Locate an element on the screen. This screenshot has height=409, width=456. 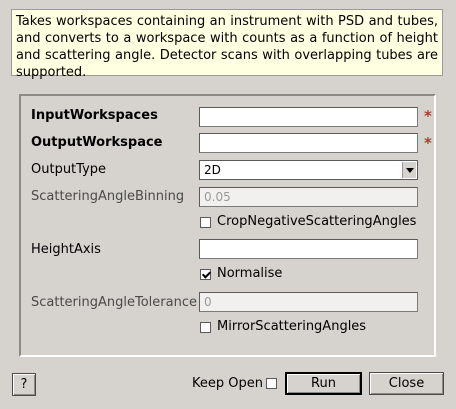
keep-open-checkbox is located at coordinates (271, 383).